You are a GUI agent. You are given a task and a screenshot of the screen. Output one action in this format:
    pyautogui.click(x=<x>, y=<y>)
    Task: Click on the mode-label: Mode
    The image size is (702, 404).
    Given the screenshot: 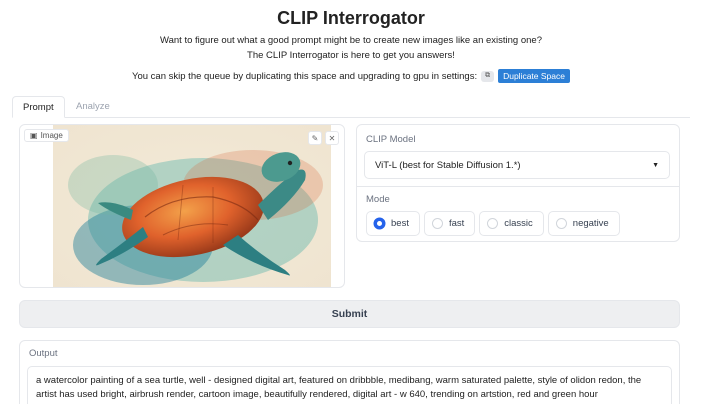 What is the action you would take?
    pyautogui.click(x=378, y=199)
    